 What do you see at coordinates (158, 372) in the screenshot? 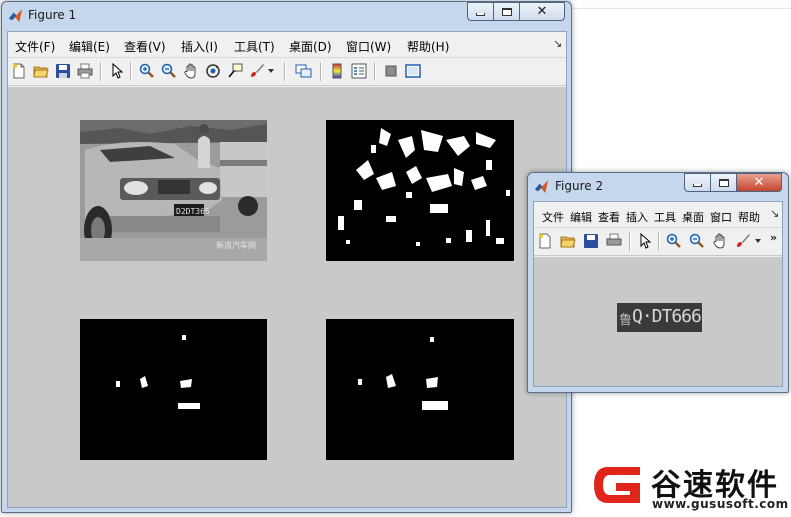
I see `morphology-binary-plot` at bounding box center [158, 372].